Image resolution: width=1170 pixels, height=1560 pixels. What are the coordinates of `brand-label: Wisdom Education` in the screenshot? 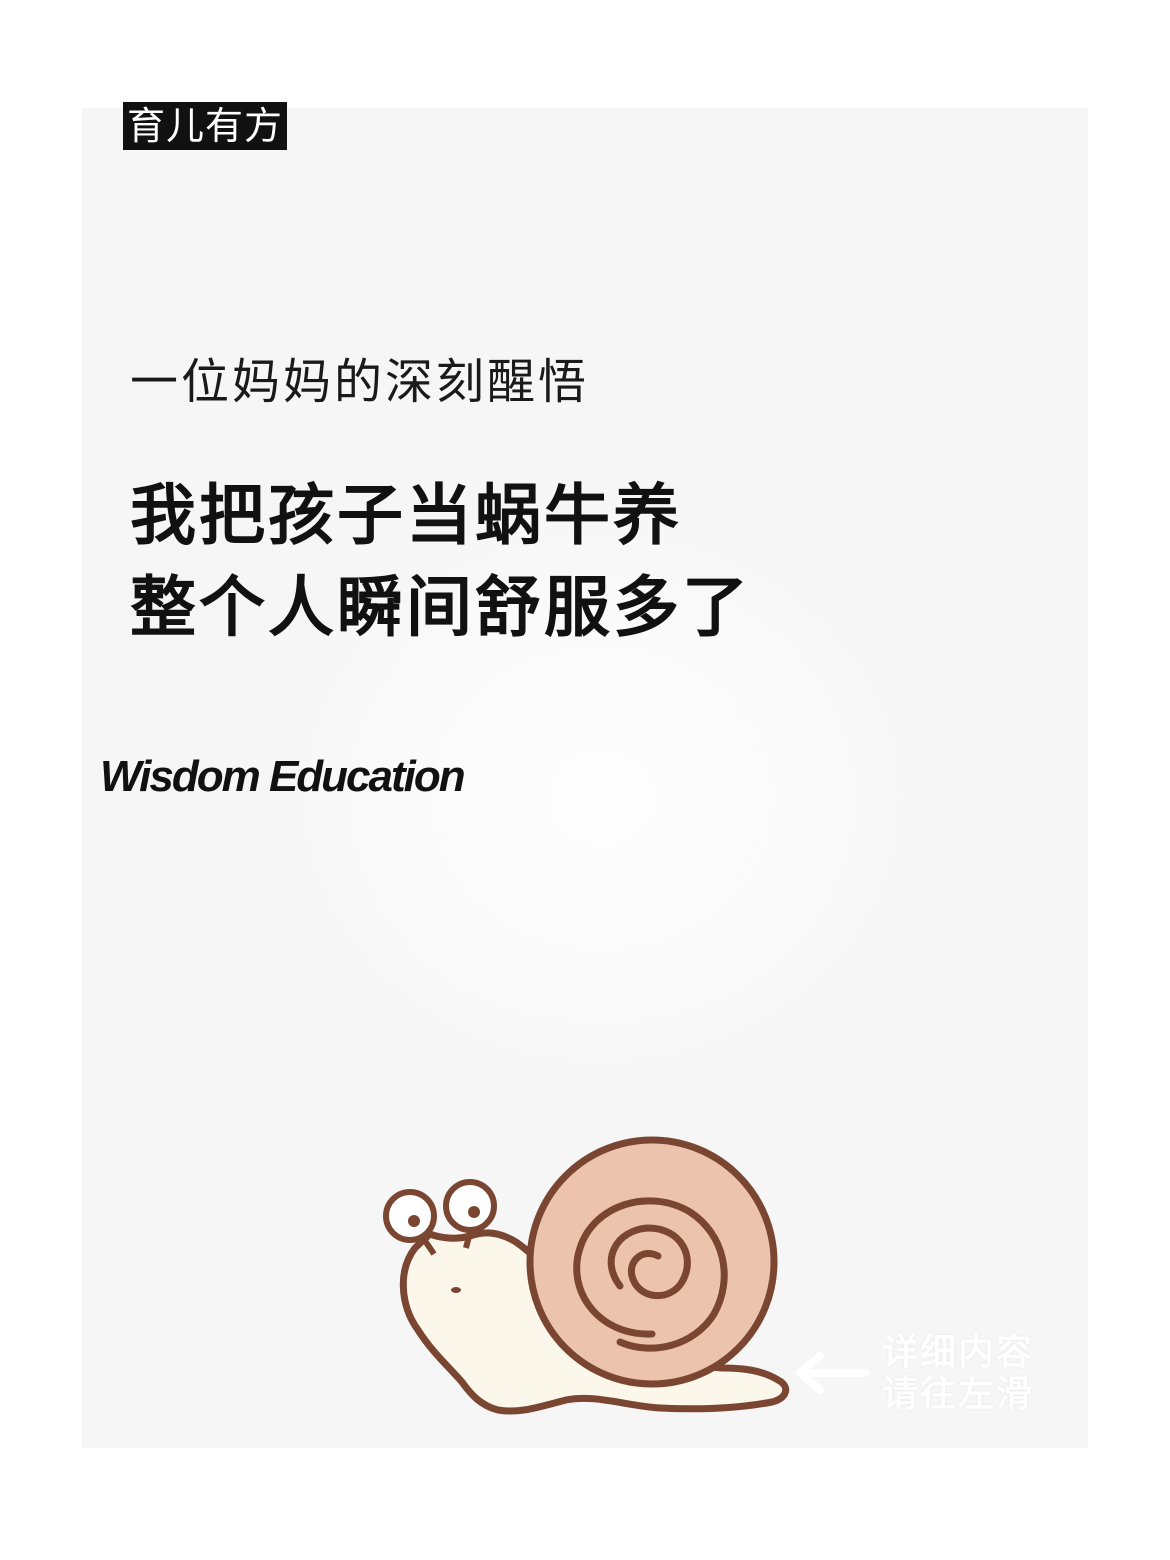 It's located at (283, 776).